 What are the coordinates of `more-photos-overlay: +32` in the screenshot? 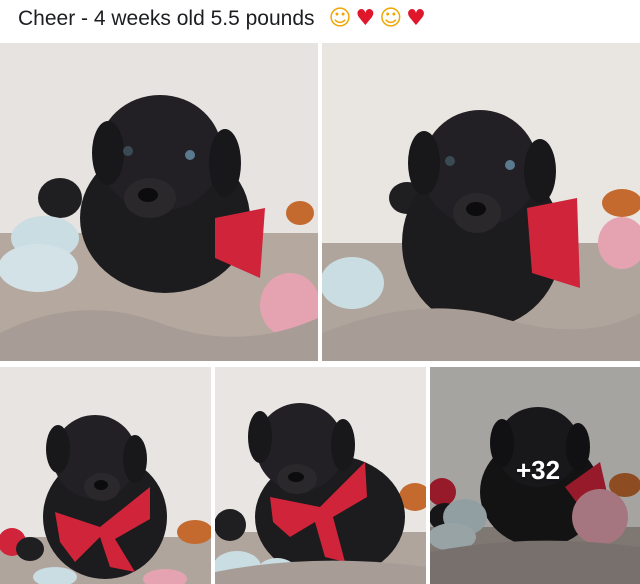 It's located at (535, 475).